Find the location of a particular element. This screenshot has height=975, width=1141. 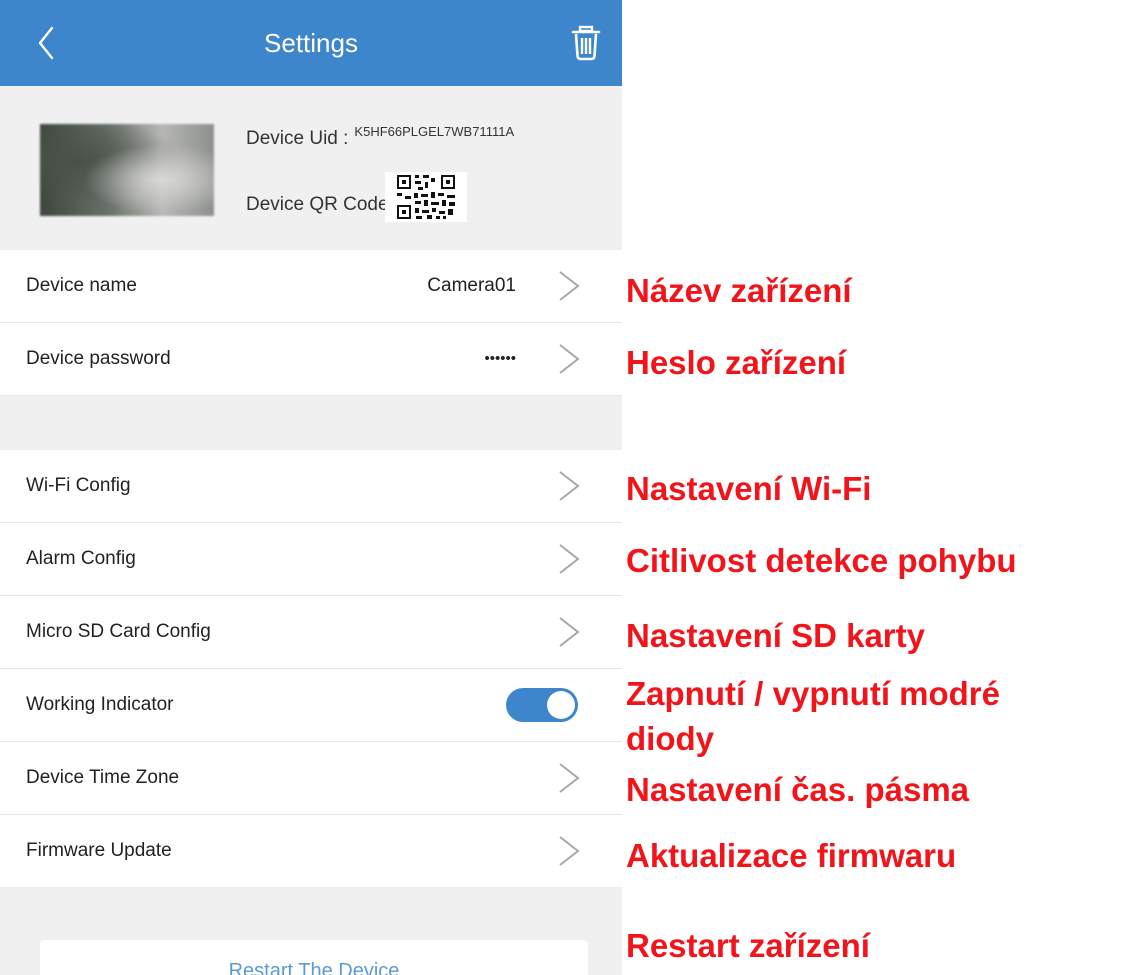

device-qr-label: Device QR Code: is located at coordinates (320, 204).